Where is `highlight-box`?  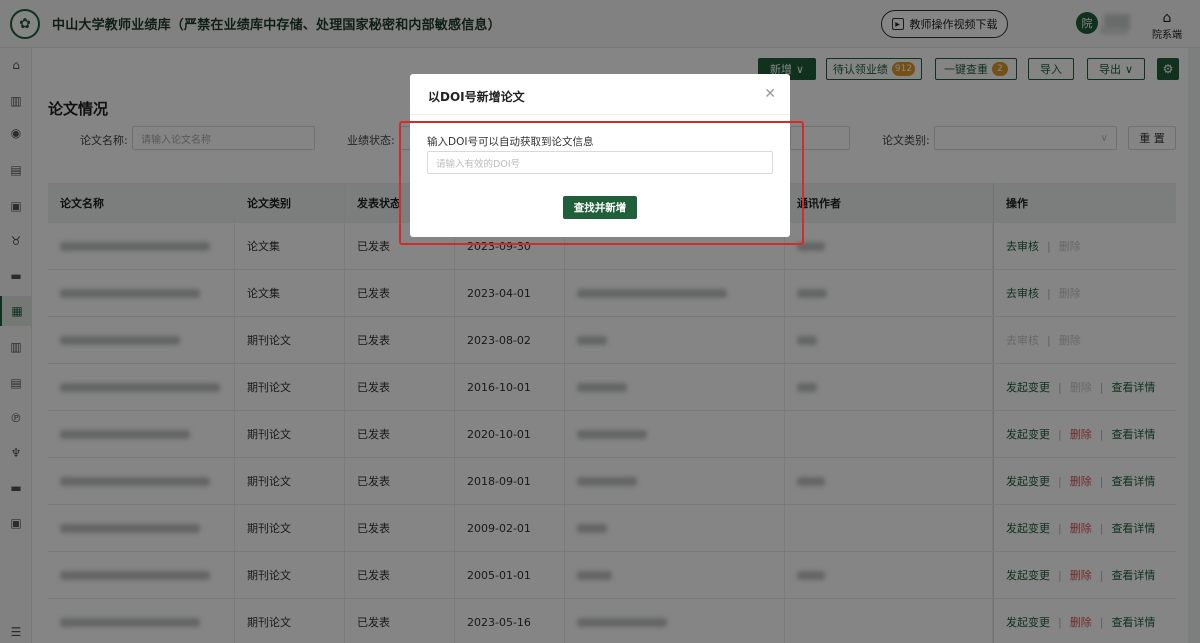
highlight-box is located at coordinates (601, 183).